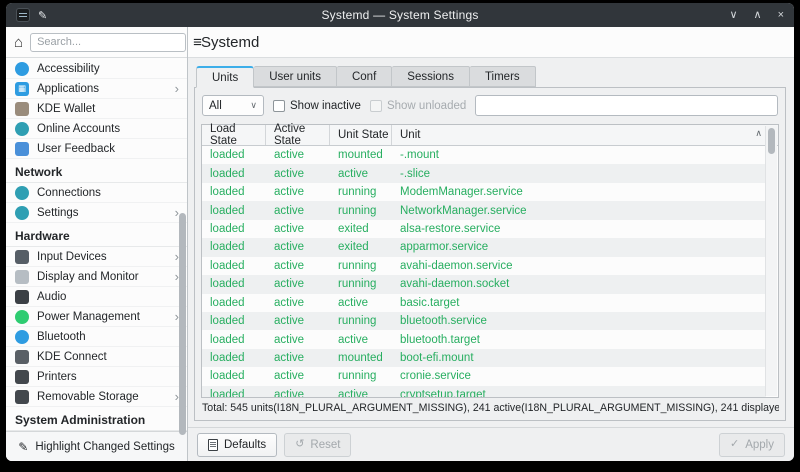 The height and width of the screenshot is (472, 800). Describe the element at coordinates (42, 15) in the screenshot. I see `pin-icon: ✎` at that location.